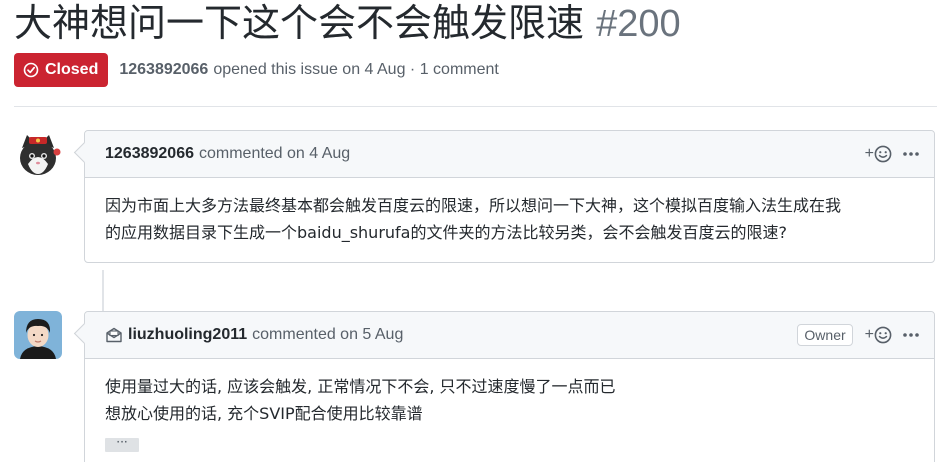 This screenshot has height=462, width=937. Describe the element at coordinates (475, 106) in the screenshot. I see `header-divider` at that location.